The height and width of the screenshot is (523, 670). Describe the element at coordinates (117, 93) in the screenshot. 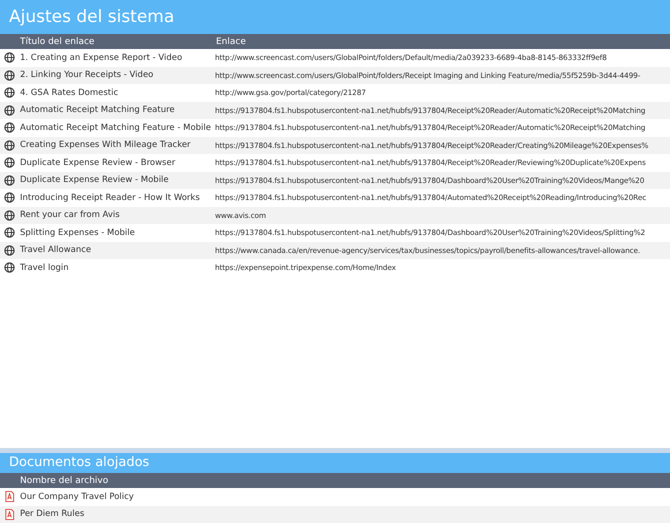

I see `link-title: 4. GSA Rates Domestic` at that location.